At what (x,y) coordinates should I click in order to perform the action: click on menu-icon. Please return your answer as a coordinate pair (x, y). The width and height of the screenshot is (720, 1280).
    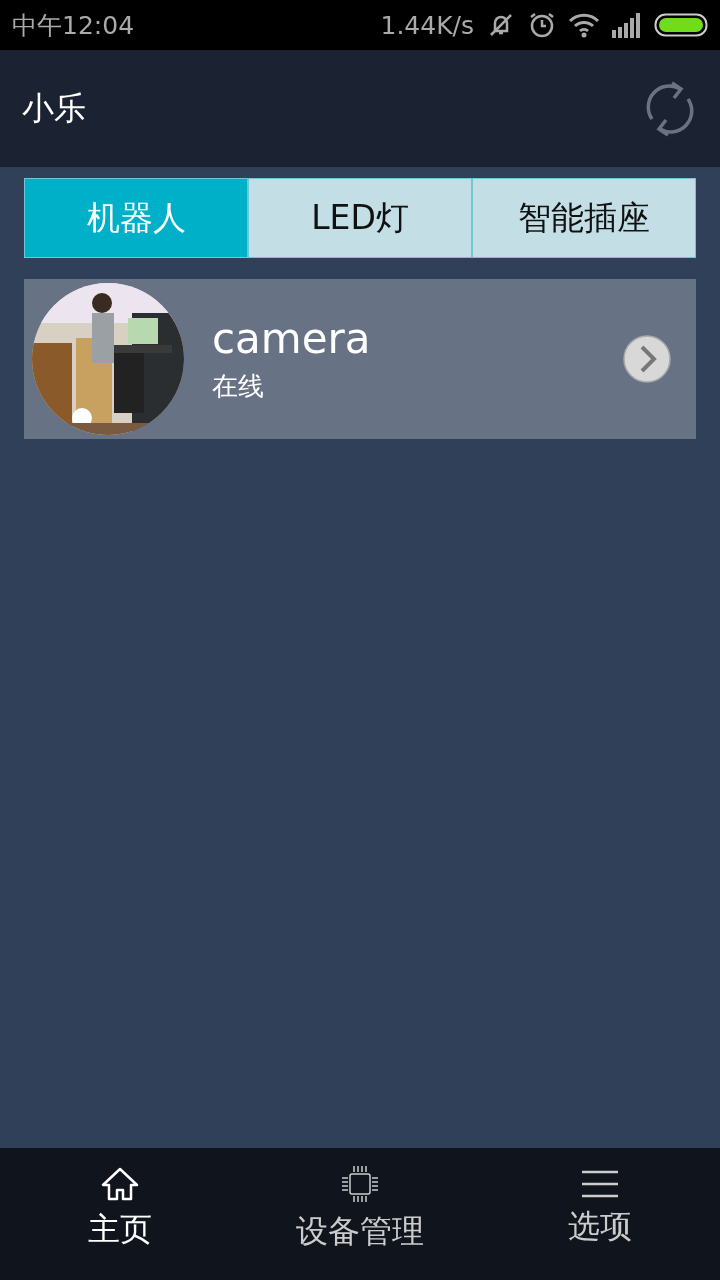
    Looking at the image, I should click on (600, 1184).